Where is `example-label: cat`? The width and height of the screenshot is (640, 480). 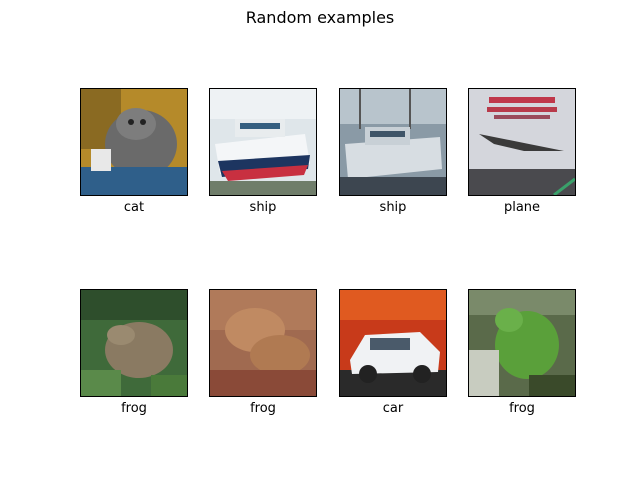 example-label: cat is located at coordinates (134, 207).